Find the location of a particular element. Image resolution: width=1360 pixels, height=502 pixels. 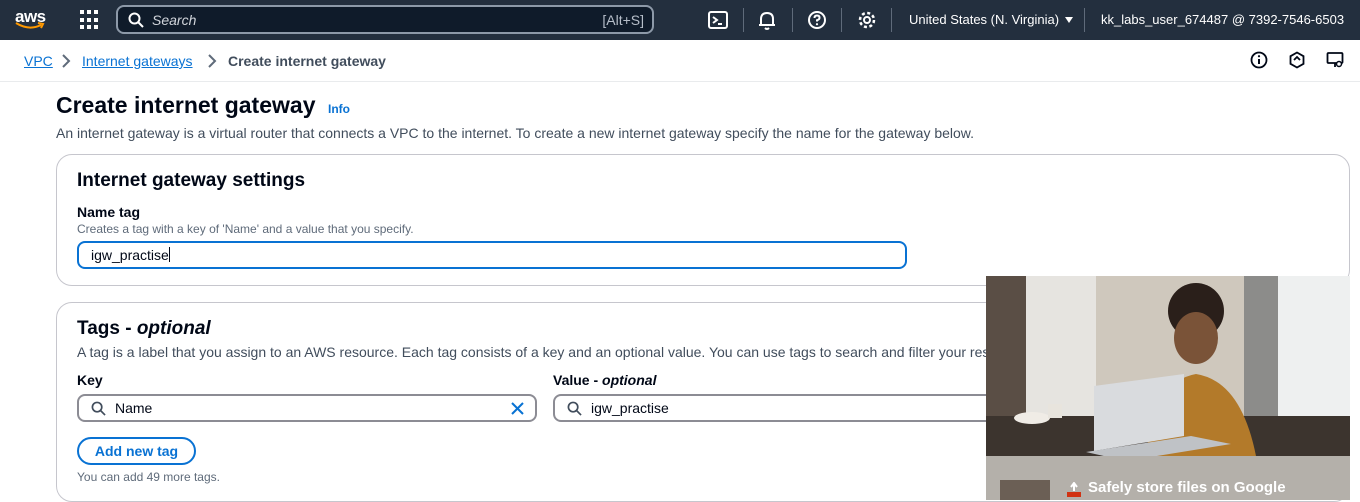

tags-title-optional: optional is located at coordinates (173, 328).